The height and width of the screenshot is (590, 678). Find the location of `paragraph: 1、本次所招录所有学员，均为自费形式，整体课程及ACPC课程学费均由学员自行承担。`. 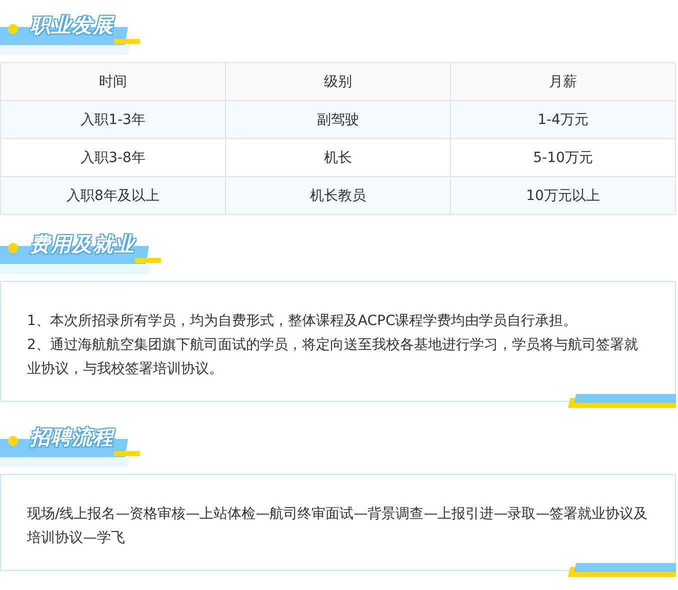

paragraph: 1、本次所招录所有学员，均为自费形式，整体课程及ACPC课程学费均由学员自行承担。 is located at coordinates (302, 321).